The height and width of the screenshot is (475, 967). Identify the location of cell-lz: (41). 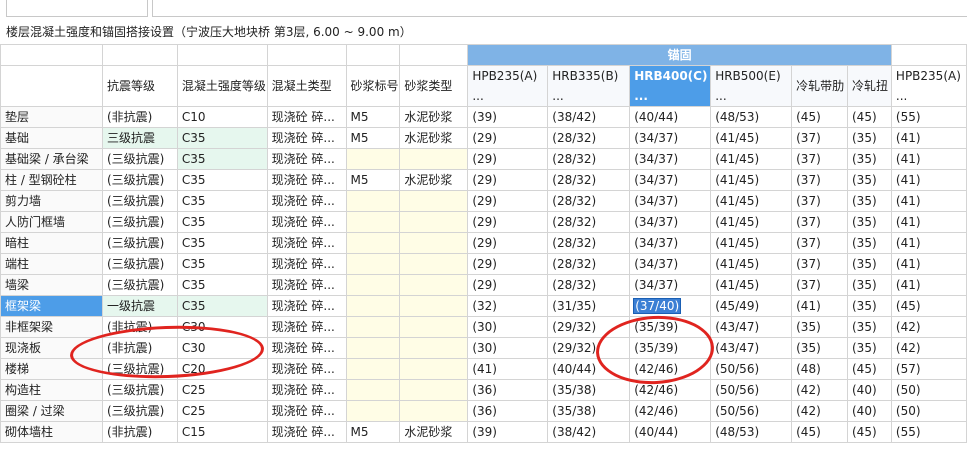
(819, 306).